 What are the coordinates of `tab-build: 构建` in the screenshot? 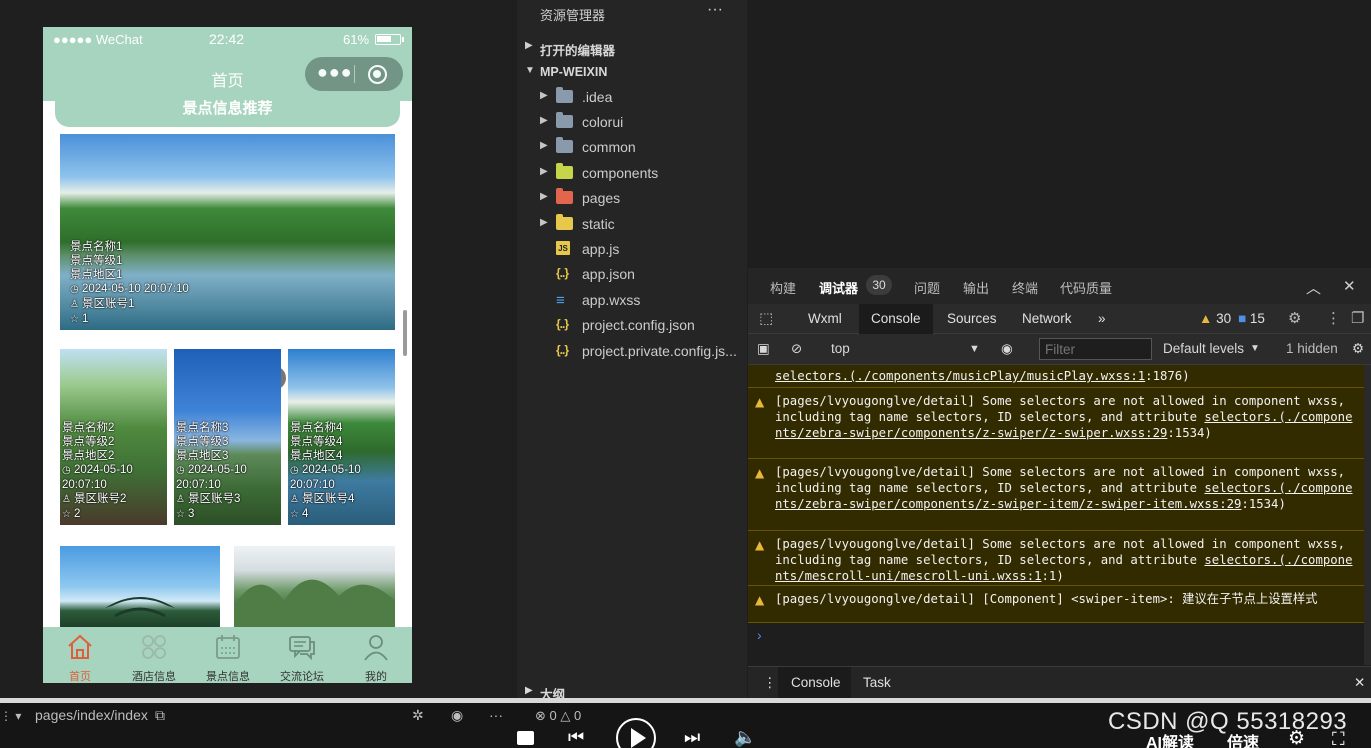 It's located at (783, 287).